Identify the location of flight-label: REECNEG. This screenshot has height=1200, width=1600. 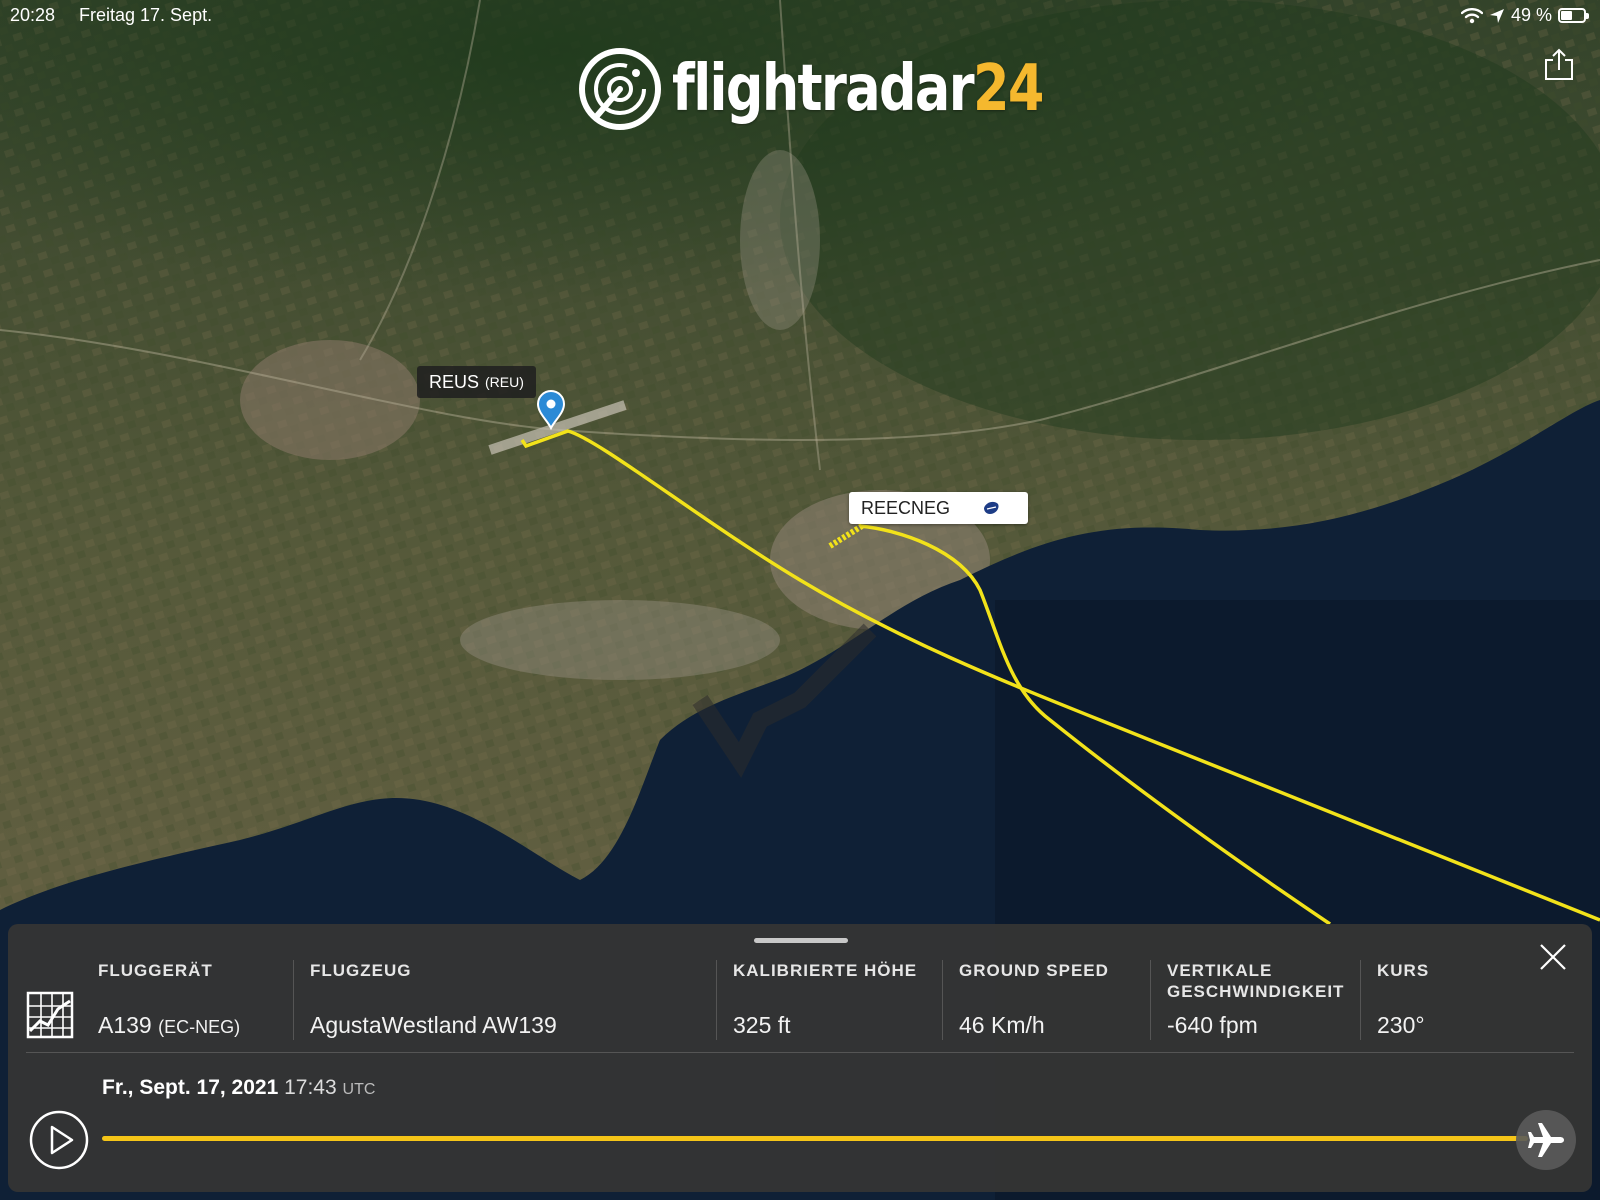
(938, 508).